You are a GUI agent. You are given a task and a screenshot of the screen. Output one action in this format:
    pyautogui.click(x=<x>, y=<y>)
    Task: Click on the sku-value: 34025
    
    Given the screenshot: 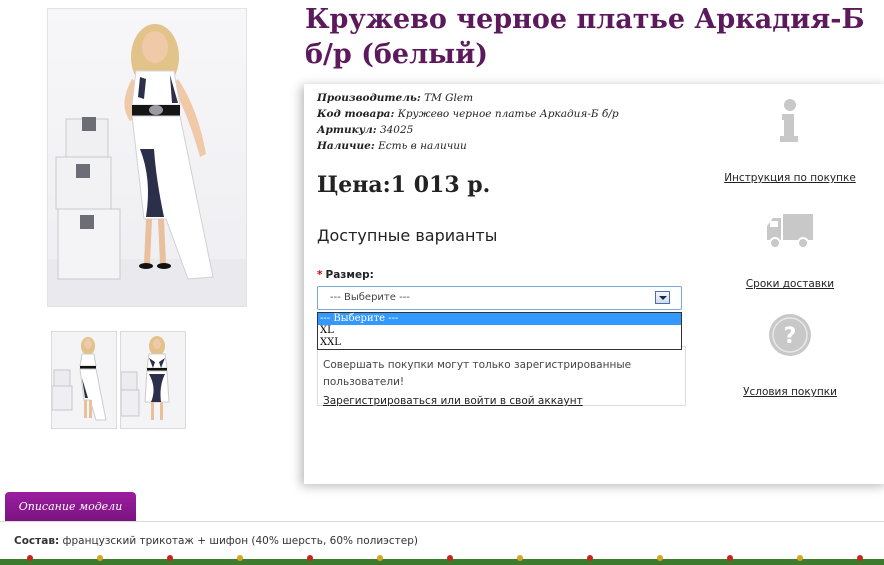 What is the action you would take?
    pyautogui.click(x=396, y=130)
    